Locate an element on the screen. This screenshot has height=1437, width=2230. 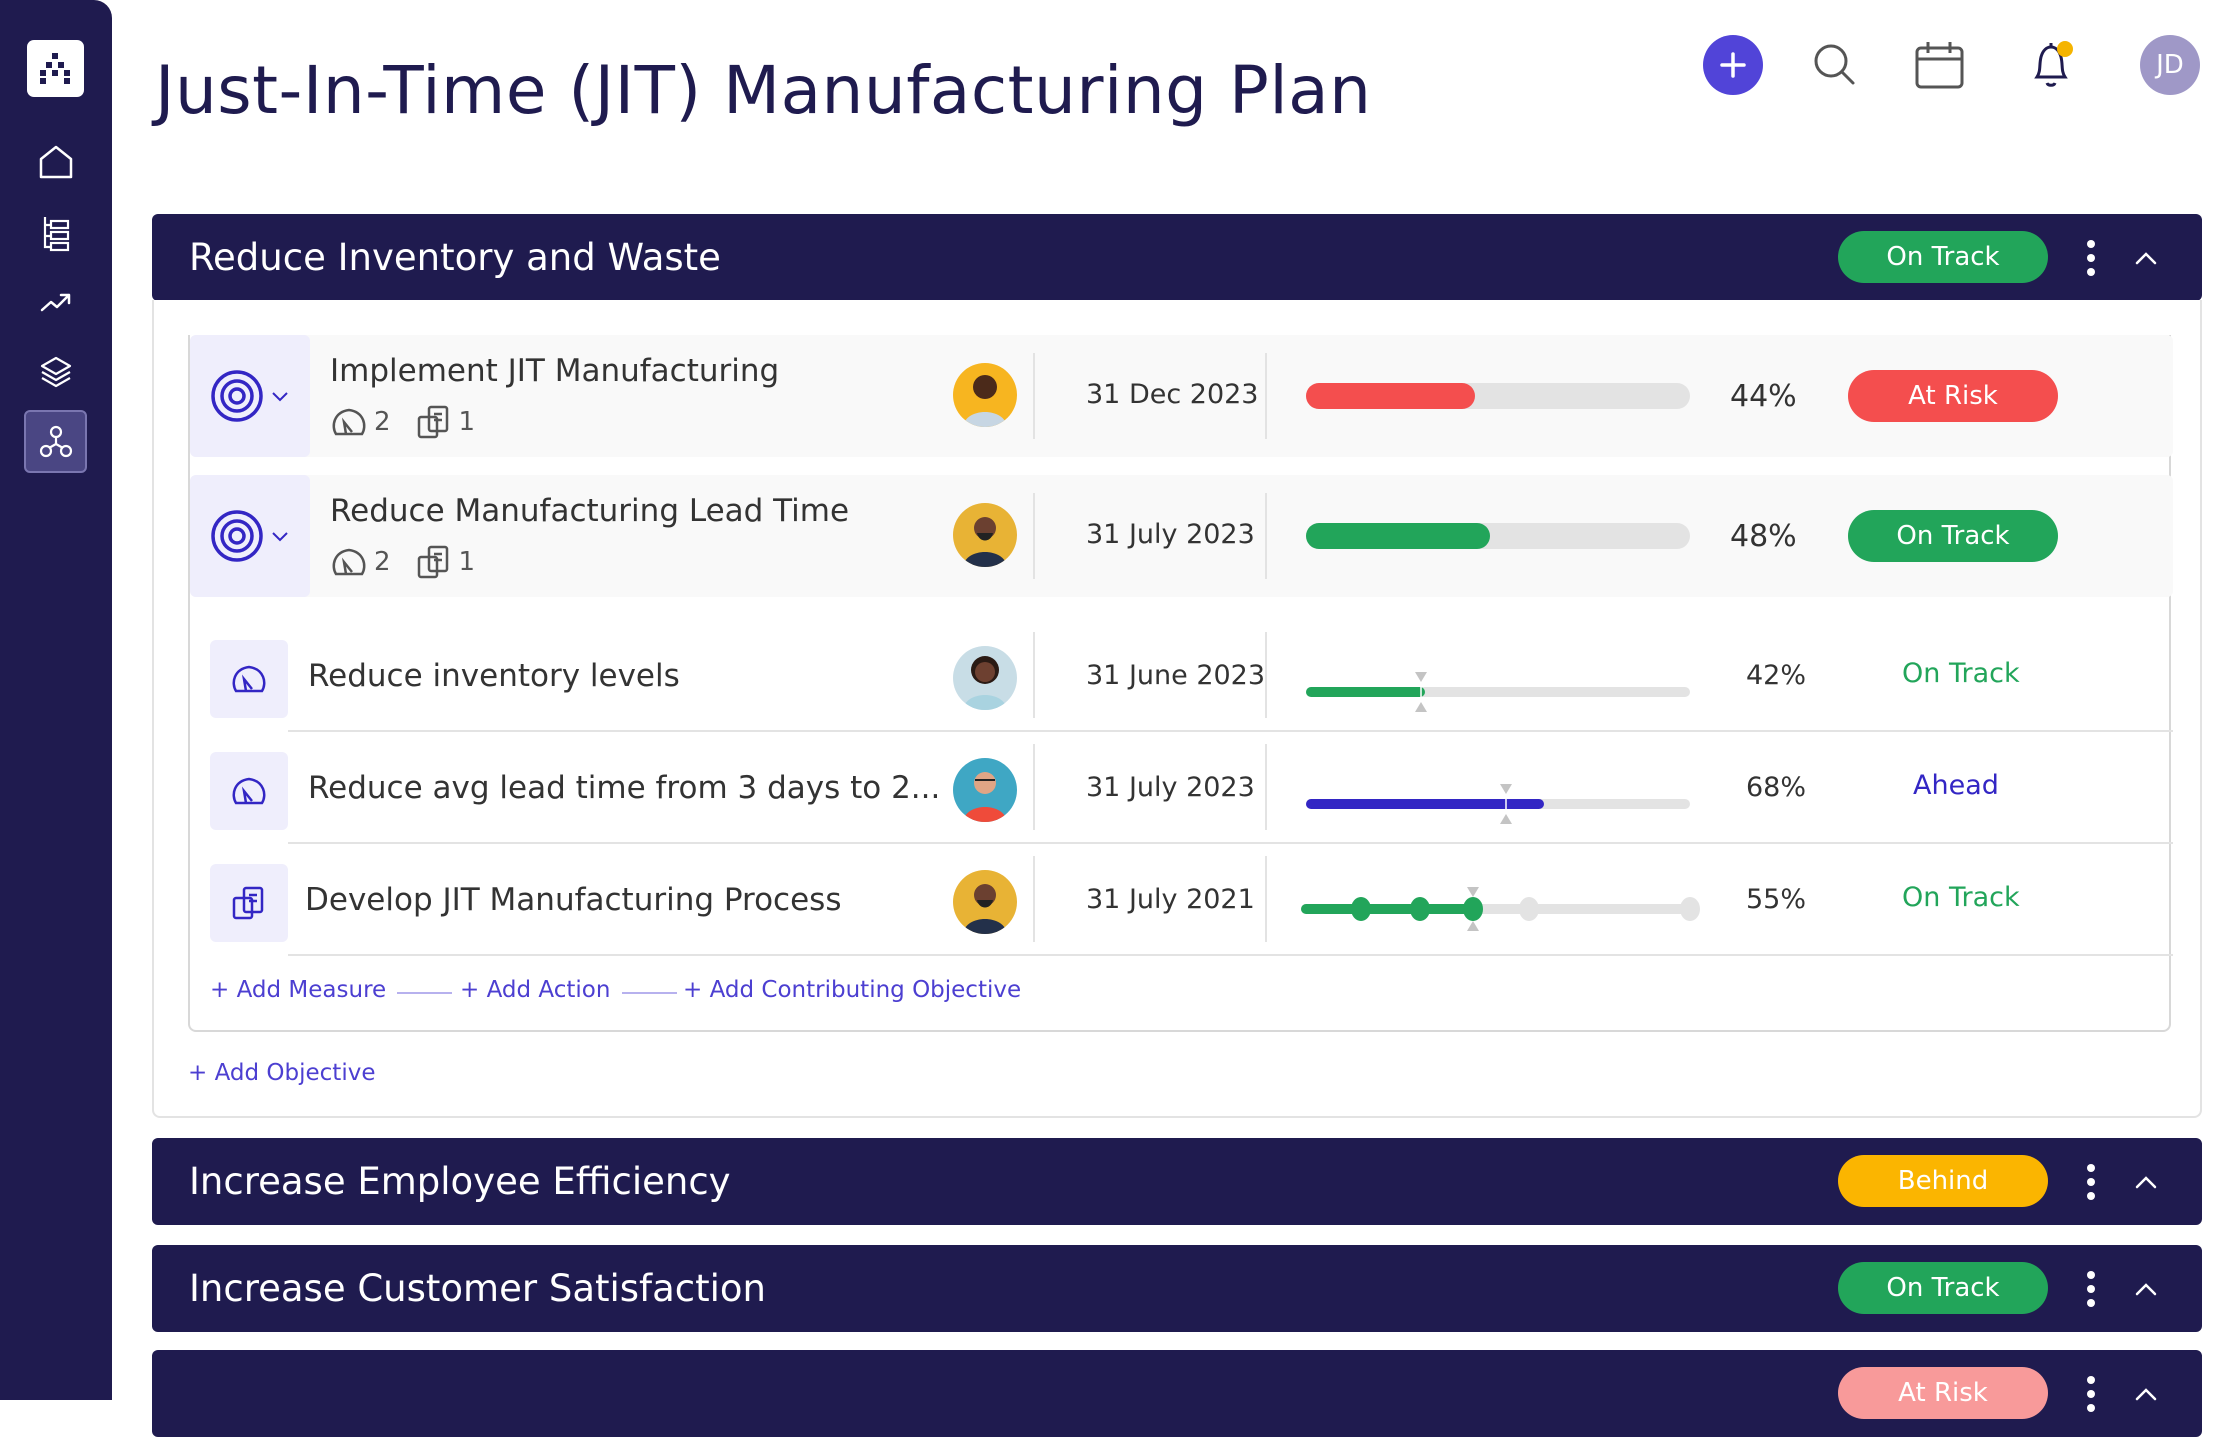
section-header: Increase Employee Efficiency Behind is located at coordinates (1177, 1181).